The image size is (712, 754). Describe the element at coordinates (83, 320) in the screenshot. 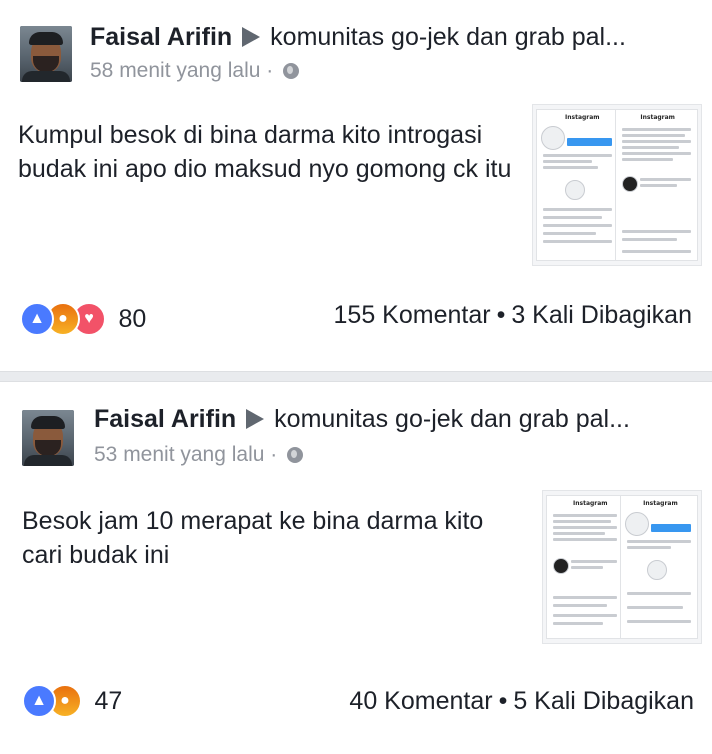

I see `reactions-summary: ▲ ● ♥ 80` at that location.